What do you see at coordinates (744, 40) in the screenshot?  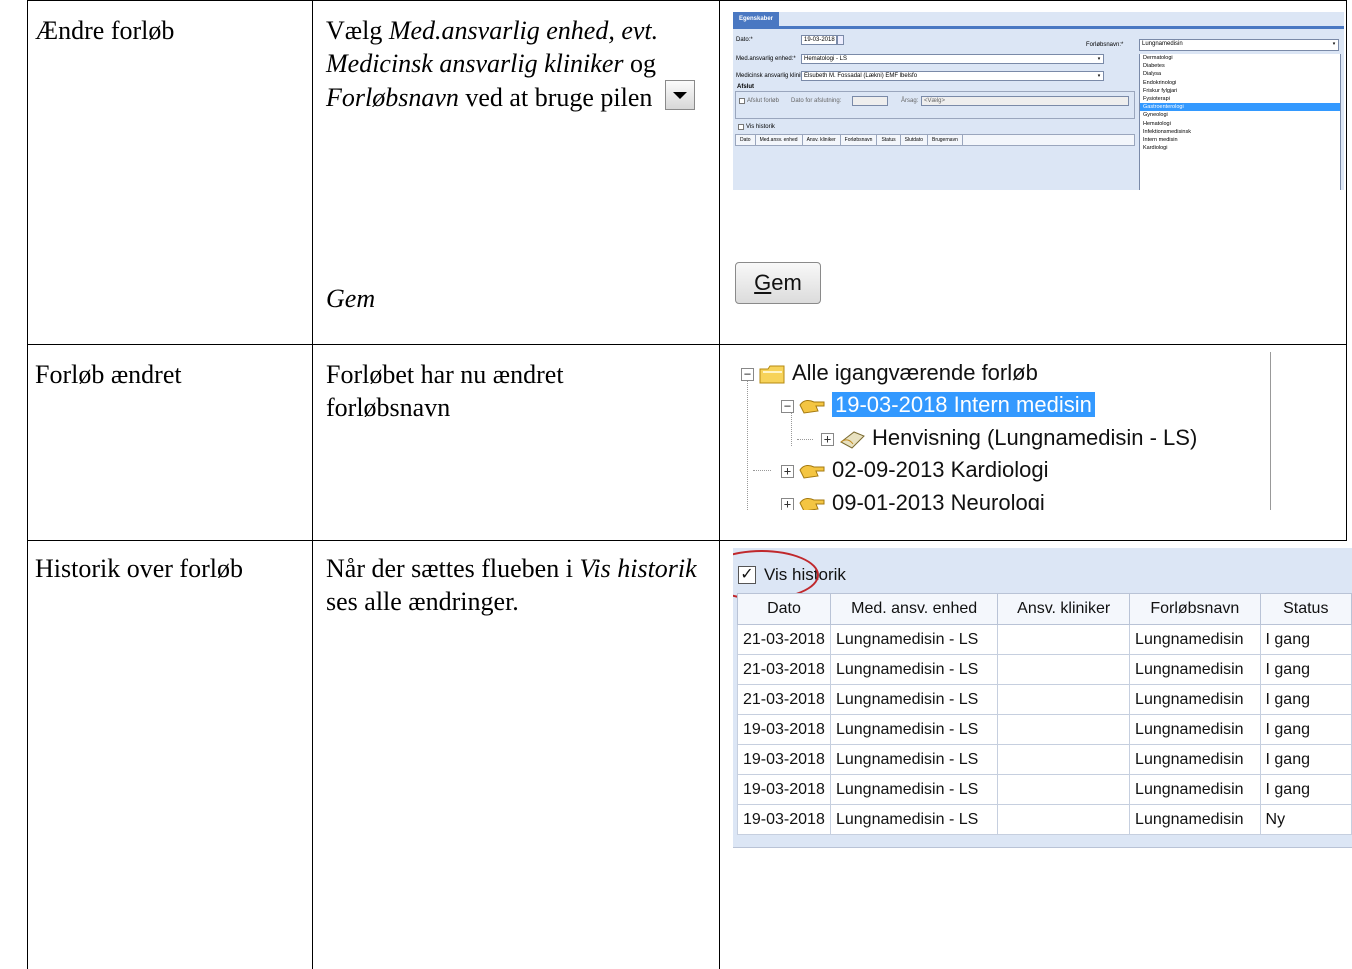 I see `dato-label: Dato:*` at bounding box center [744, 40].